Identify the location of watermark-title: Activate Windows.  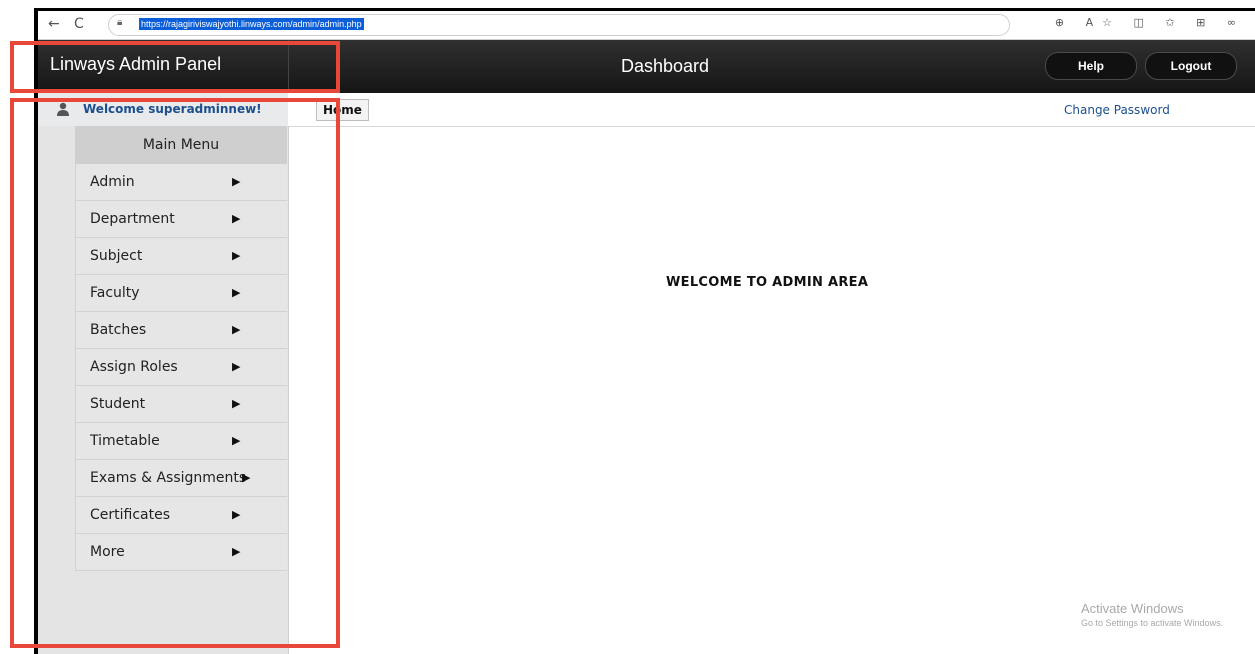
(1132, 608).